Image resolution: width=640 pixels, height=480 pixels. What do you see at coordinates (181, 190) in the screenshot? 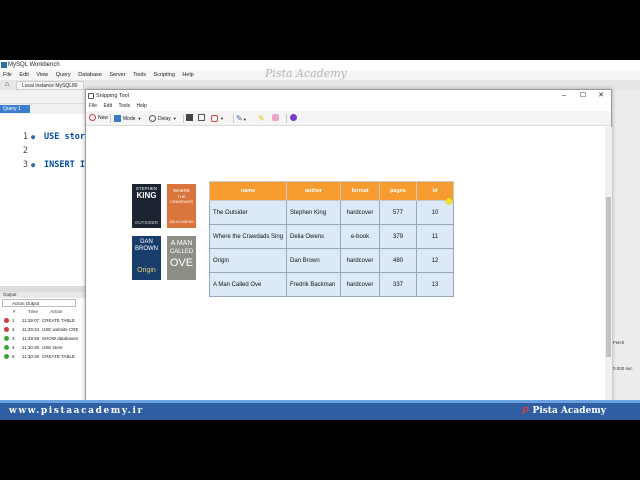
I see `cover-text: WHERE` at bounding box center [181, 190].